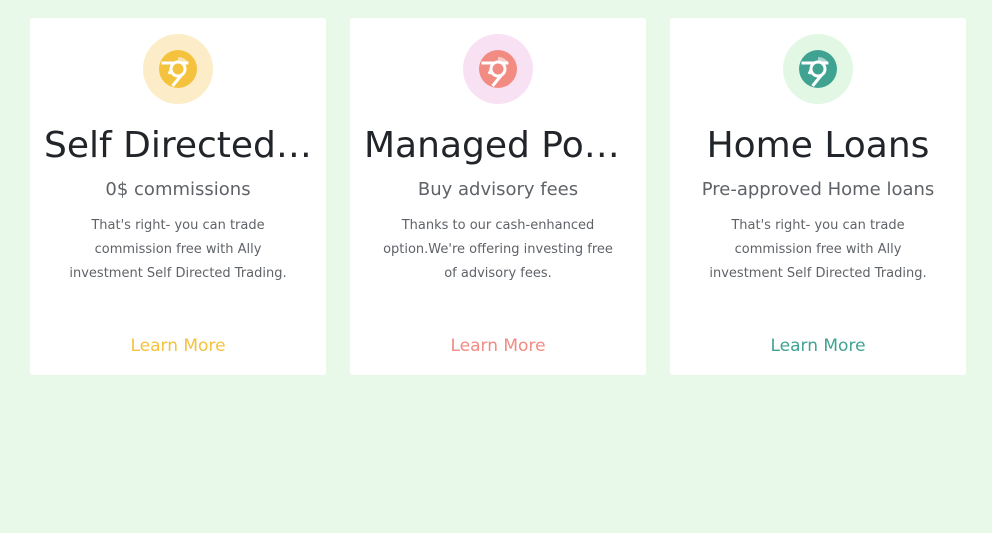 This screenshot has width=992, height=533. I want to click on card-subtitle: Pre-approved Home loans, so click(818, 189).